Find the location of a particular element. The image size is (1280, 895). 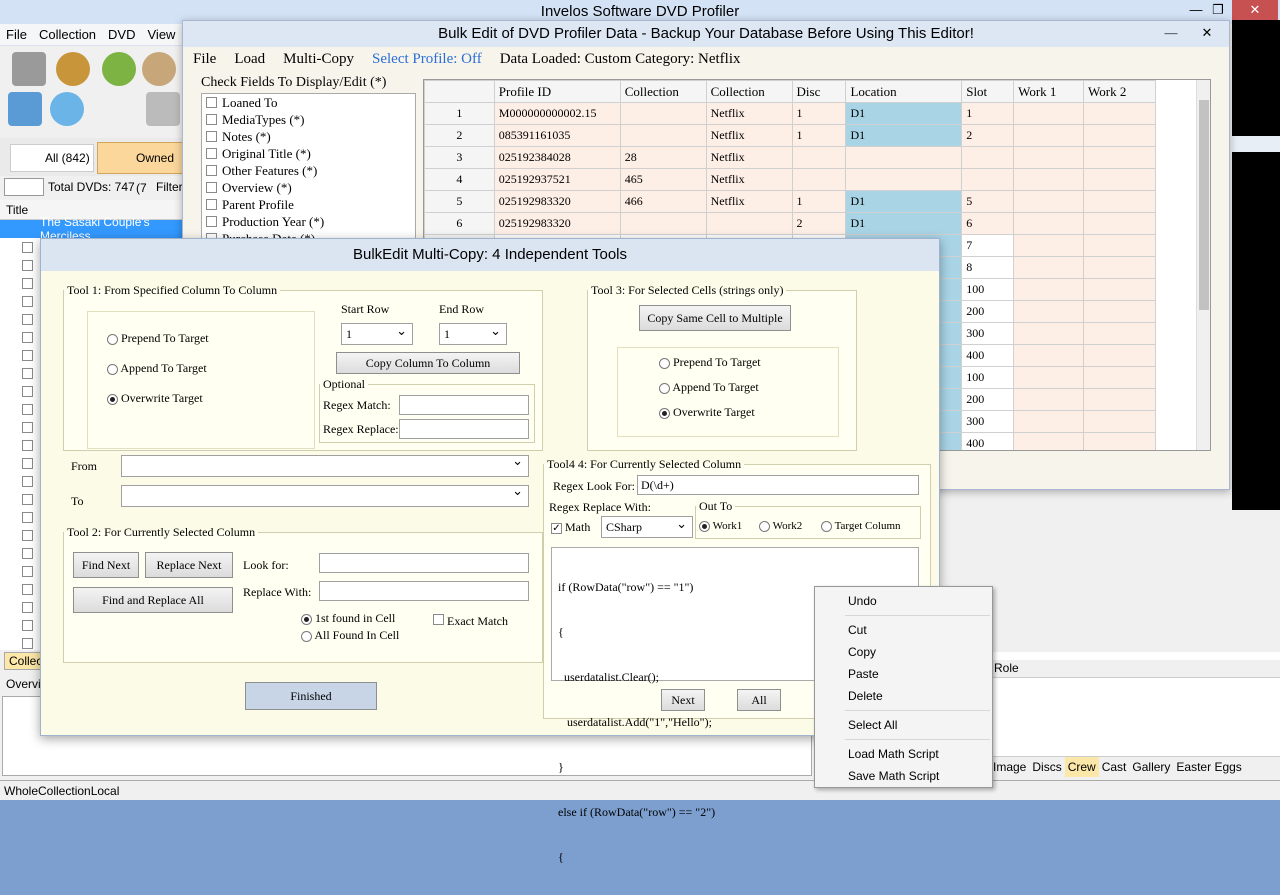

column-header: Work 1 is located at coordinates (1049, 91).